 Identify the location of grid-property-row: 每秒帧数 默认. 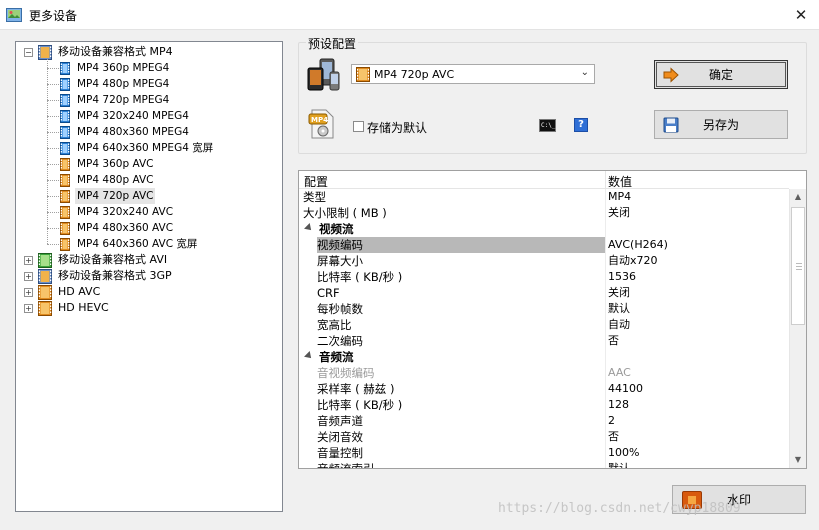
(544, 309).